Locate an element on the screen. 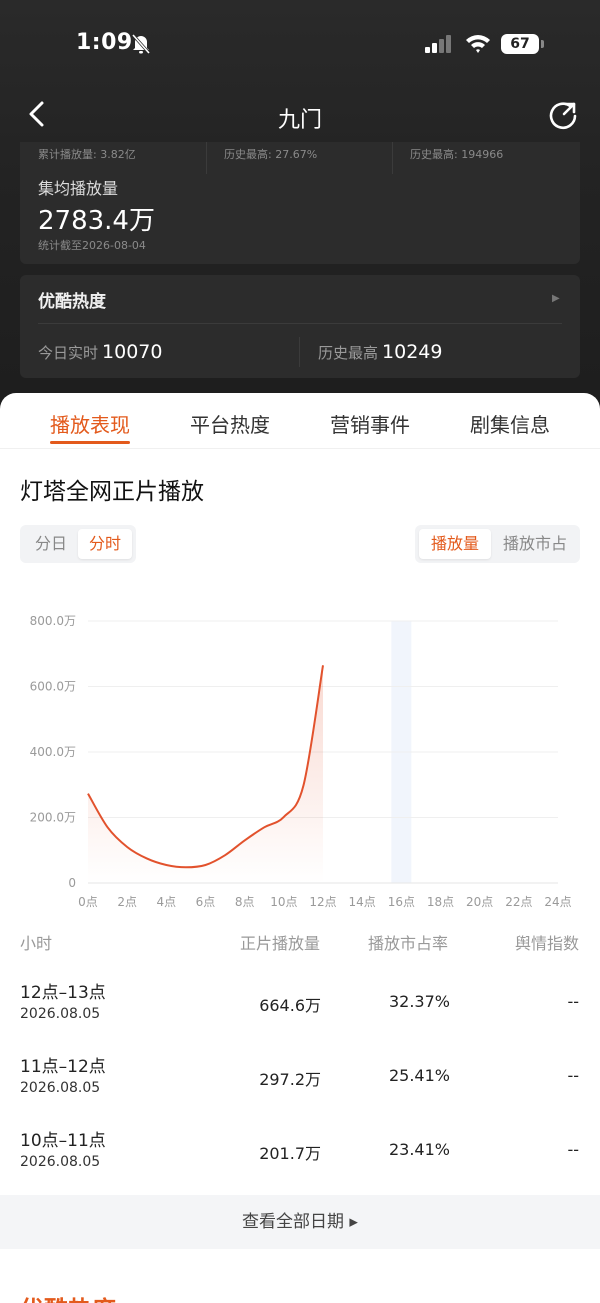  x-tick-label: 12点 is located at coordinates (322, 902).